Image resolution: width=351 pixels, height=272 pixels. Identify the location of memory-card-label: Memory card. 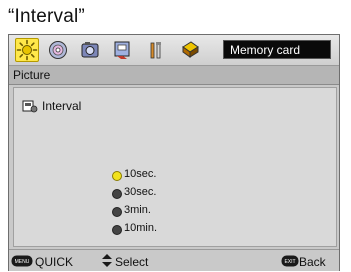
(277, 49).